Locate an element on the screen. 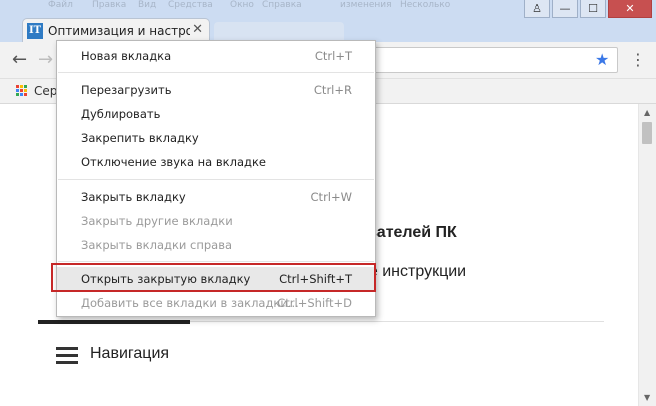 The image size is (656, 406). minimize-button: — is located at coordinates (565, 9).